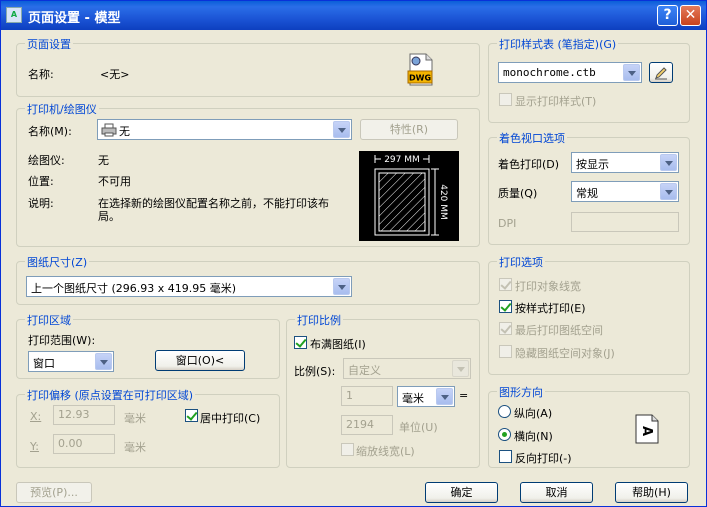 The width and height of the screenshot is (707, 507). I want to click on offset-y-input: 0.00, so click(84, 444).